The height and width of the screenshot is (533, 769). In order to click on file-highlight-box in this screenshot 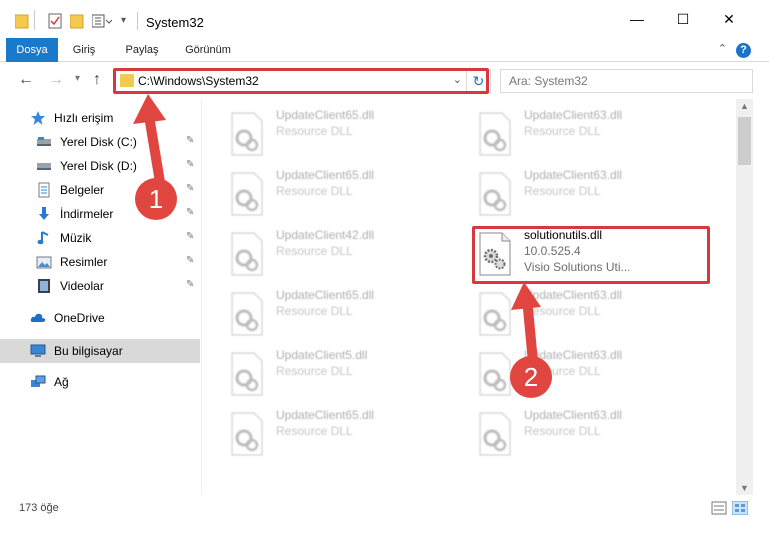, I will do `click(591, 255)`.